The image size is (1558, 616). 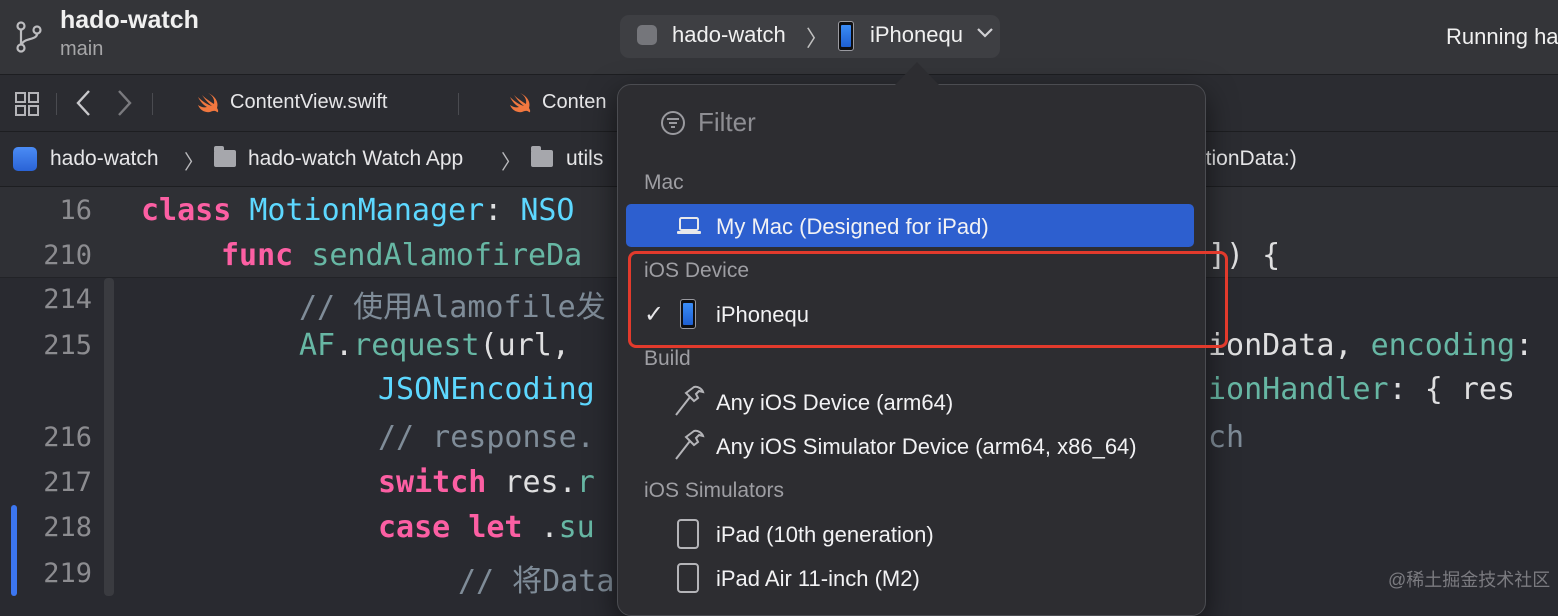 What do you see at coordinates (664, 182) in the screenshot?
I see `section-header-mac: Mac` at bounding box center [664, 182].